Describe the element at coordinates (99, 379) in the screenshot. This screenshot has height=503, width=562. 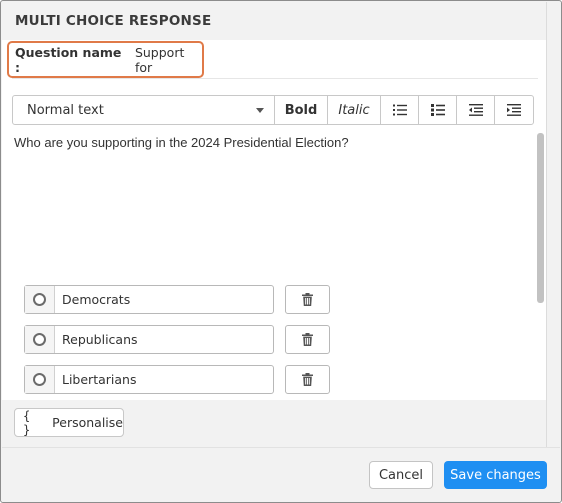
I see `option-label: Libertarians` at that location.